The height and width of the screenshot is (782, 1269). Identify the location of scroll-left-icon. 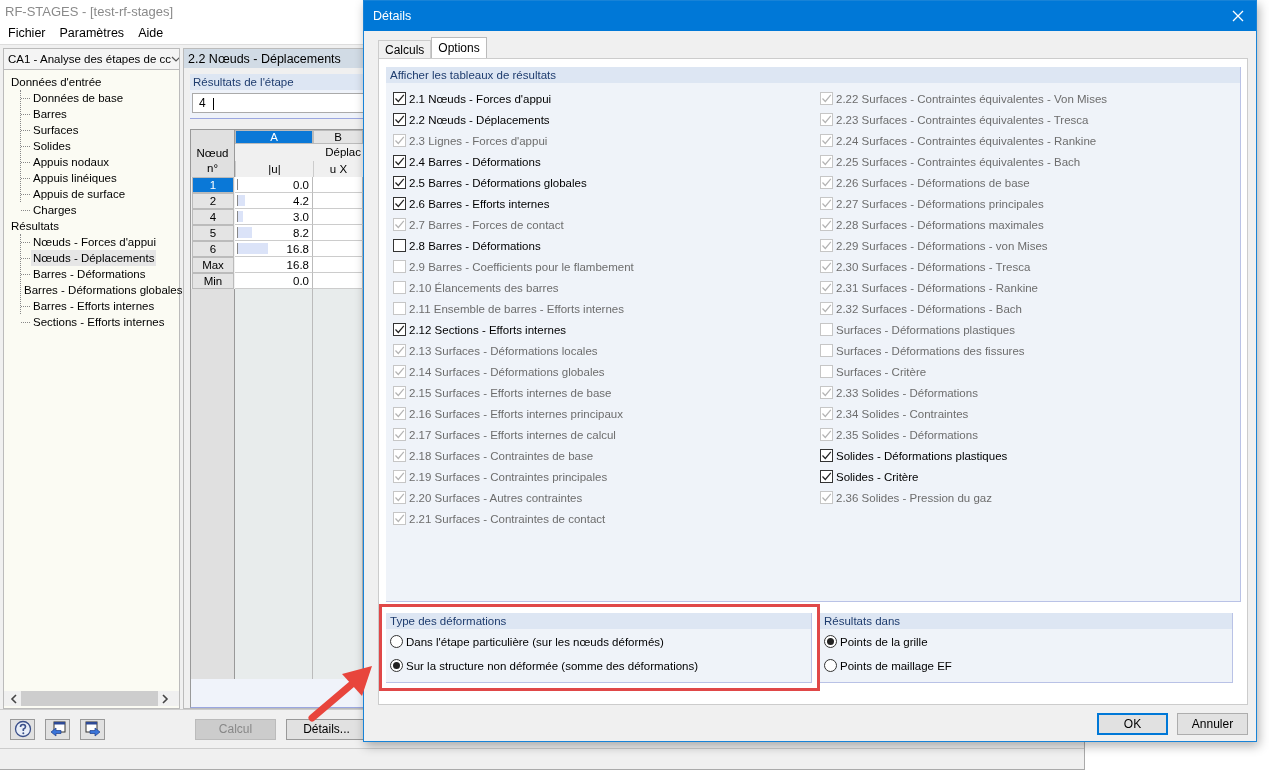
(14, 698).